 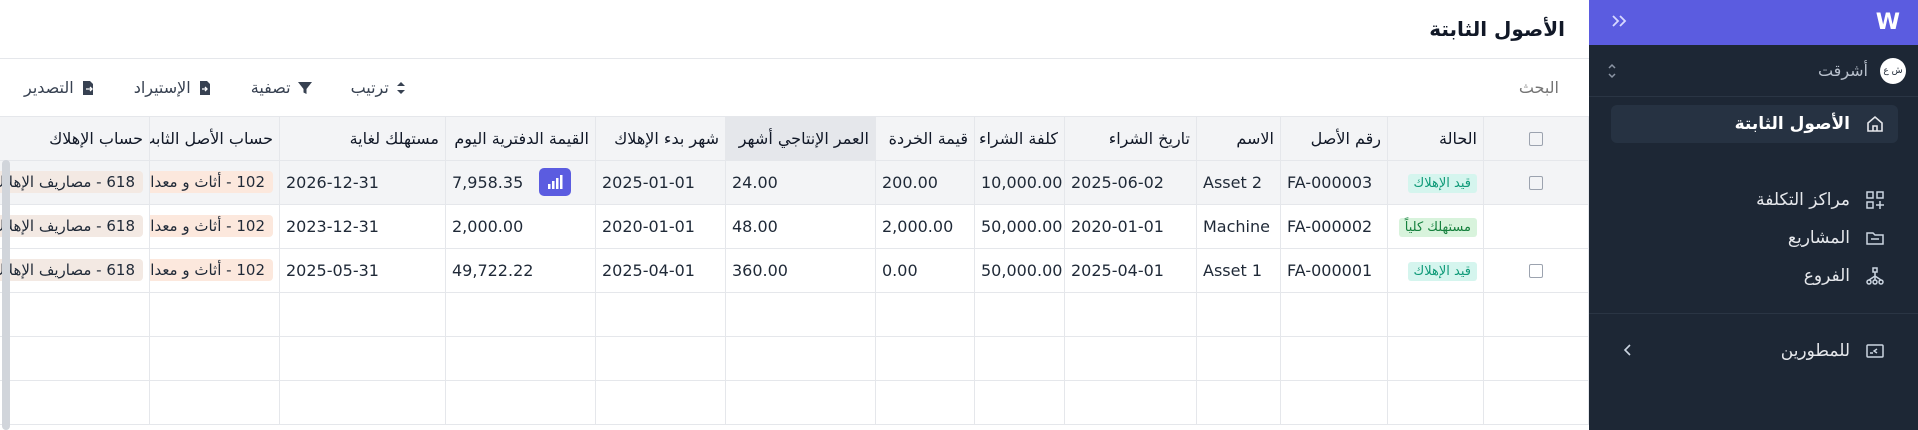 I want to click on depreciation-chart-button, so click(x=555, y=182).